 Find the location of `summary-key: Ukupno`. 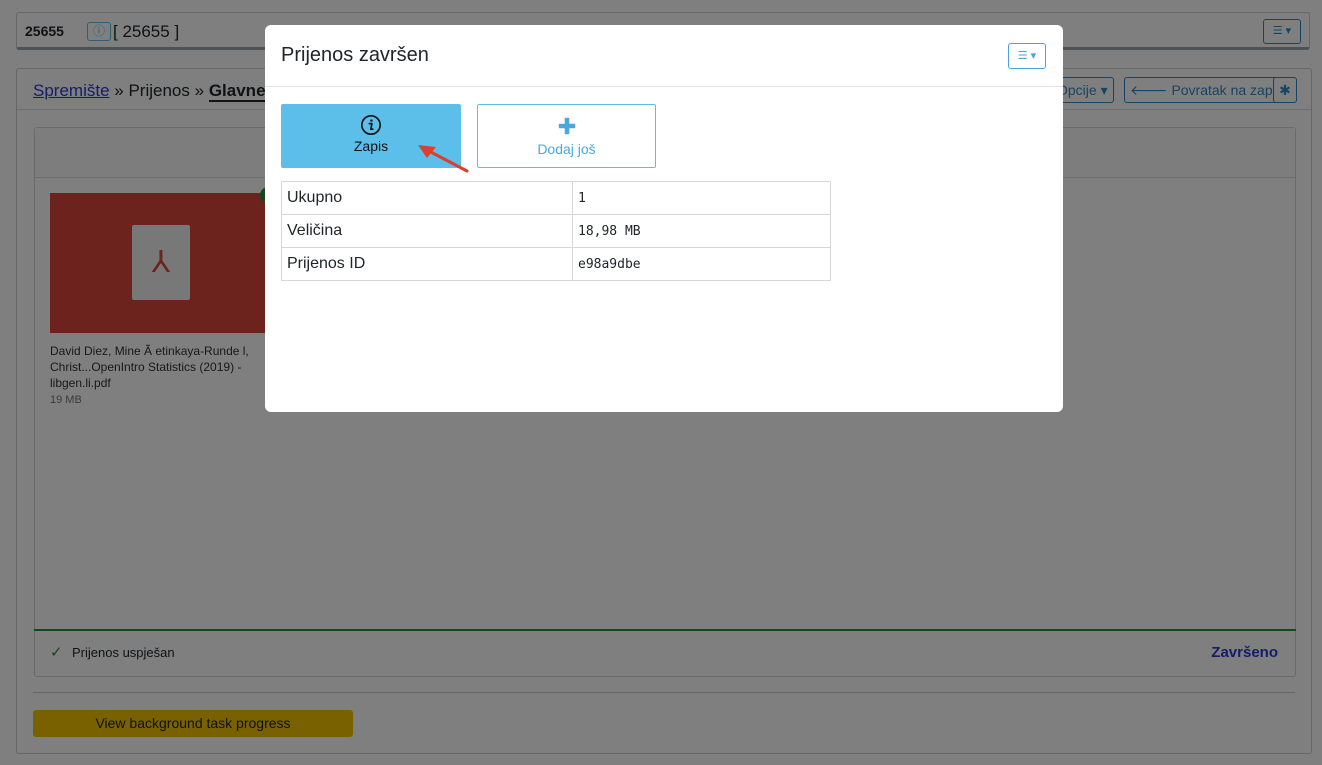

summary-key: Ukupno is located at coordinates (427, 198).